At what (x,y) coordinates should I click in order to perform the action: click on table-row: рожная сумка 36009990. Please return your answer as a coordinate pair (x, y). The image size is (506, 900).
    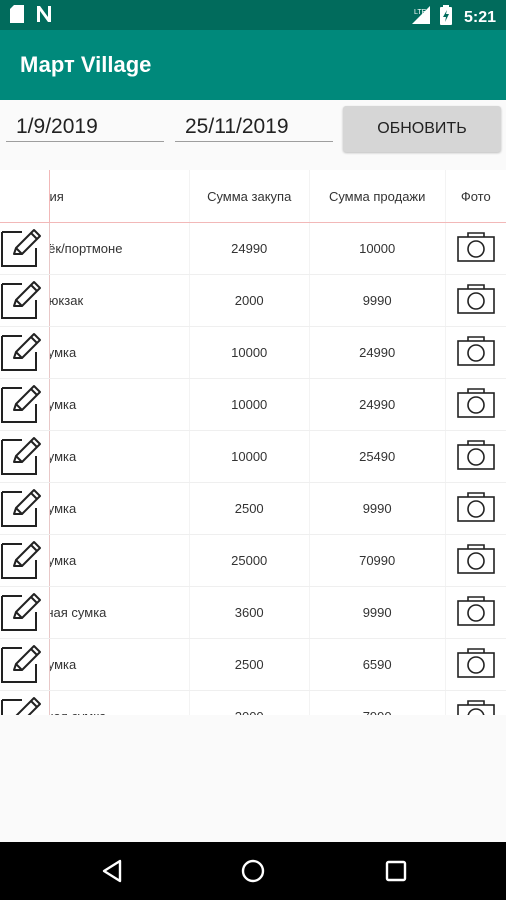
    Looking at the image, I should click on (253, 612).